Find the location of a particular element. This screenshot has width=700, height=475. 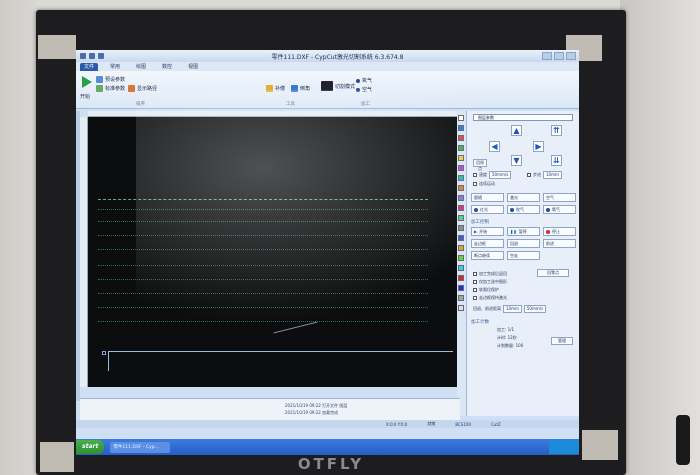

group-label-tools: 工具 is located at coordinates (290, 104).